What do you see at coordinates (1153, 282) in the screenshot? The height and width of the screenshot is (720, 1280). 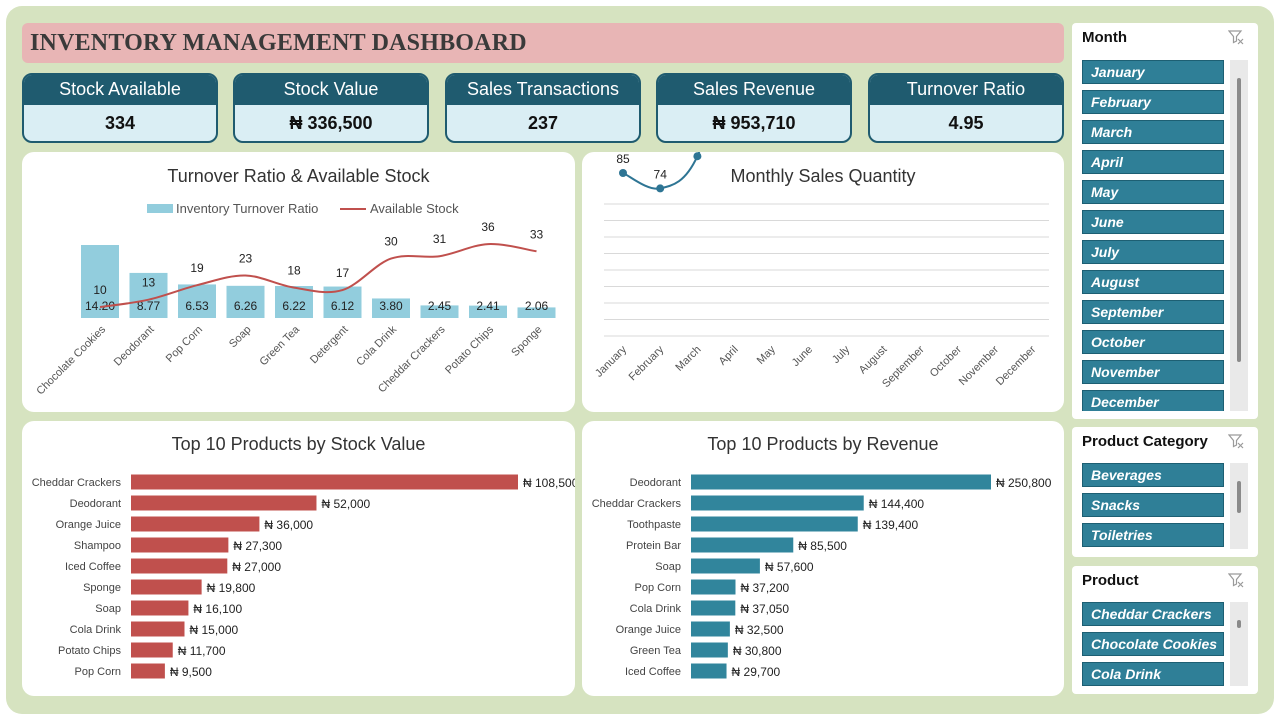 I see `slicer-item-august: August` at bounding box center [1153, 282].